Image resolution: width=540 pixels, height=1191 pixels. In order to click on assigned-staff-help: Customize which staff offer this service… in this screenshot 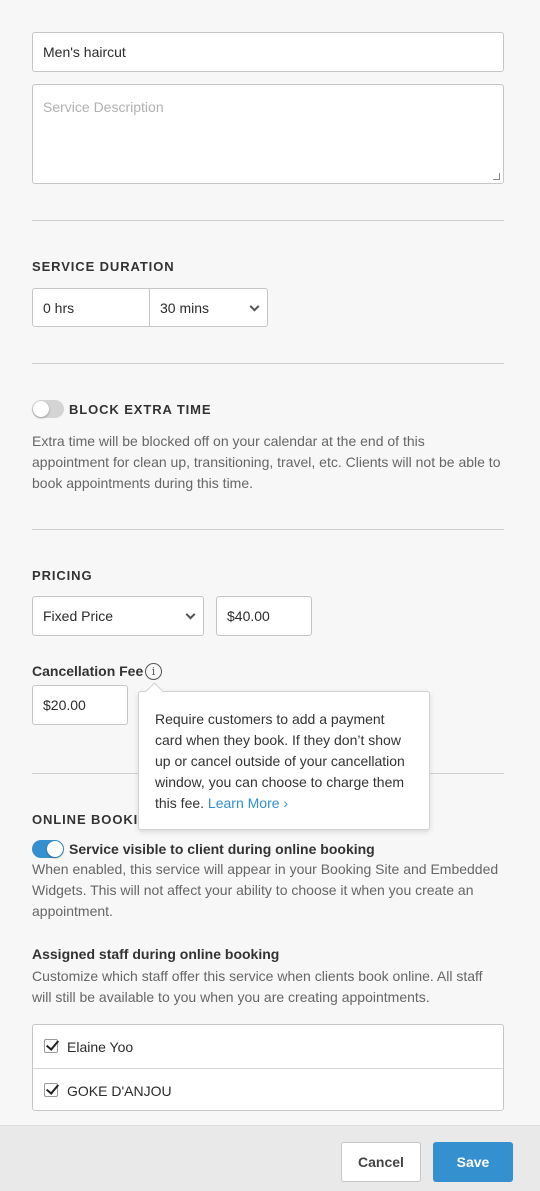, I will do `click(257, 986)`.